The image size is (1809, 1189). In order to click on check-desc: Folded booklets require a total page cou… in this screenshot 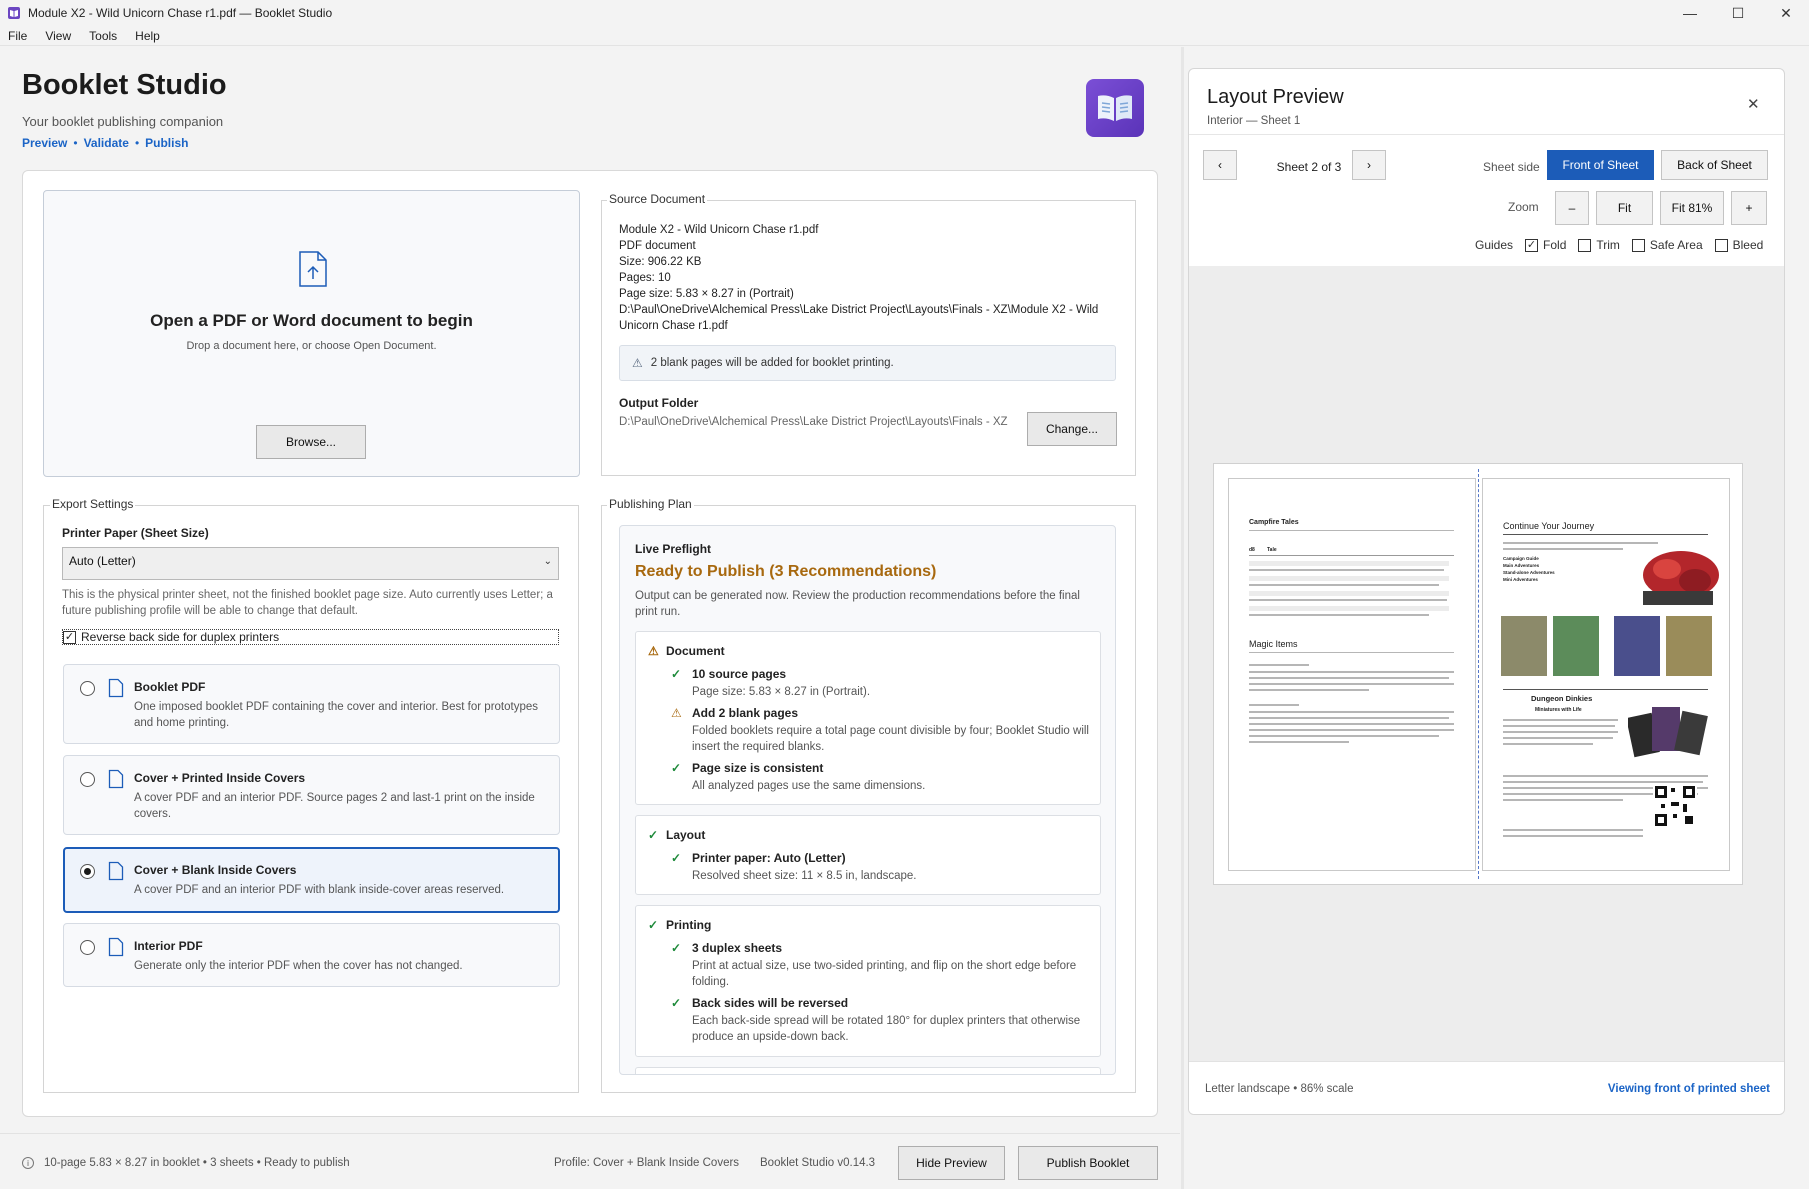, I will do `click(890, 739)`.